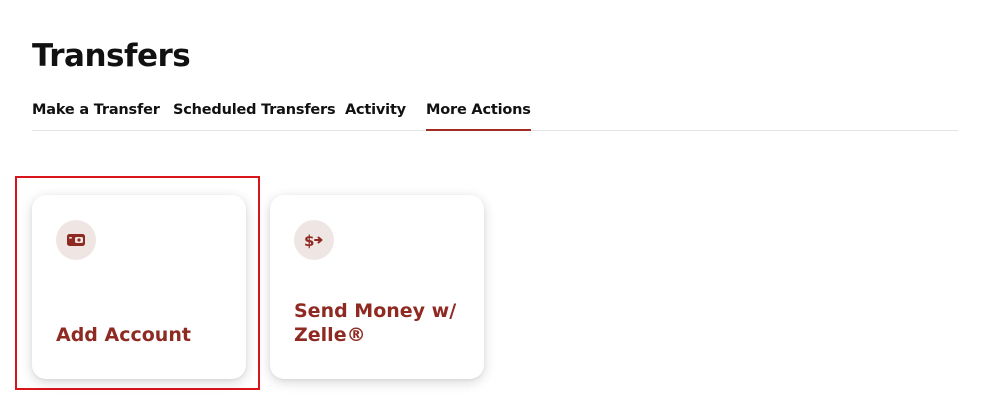  I want to click on send-money-zelle-label: Send Money w/ Zelle®, so click(375, 323).